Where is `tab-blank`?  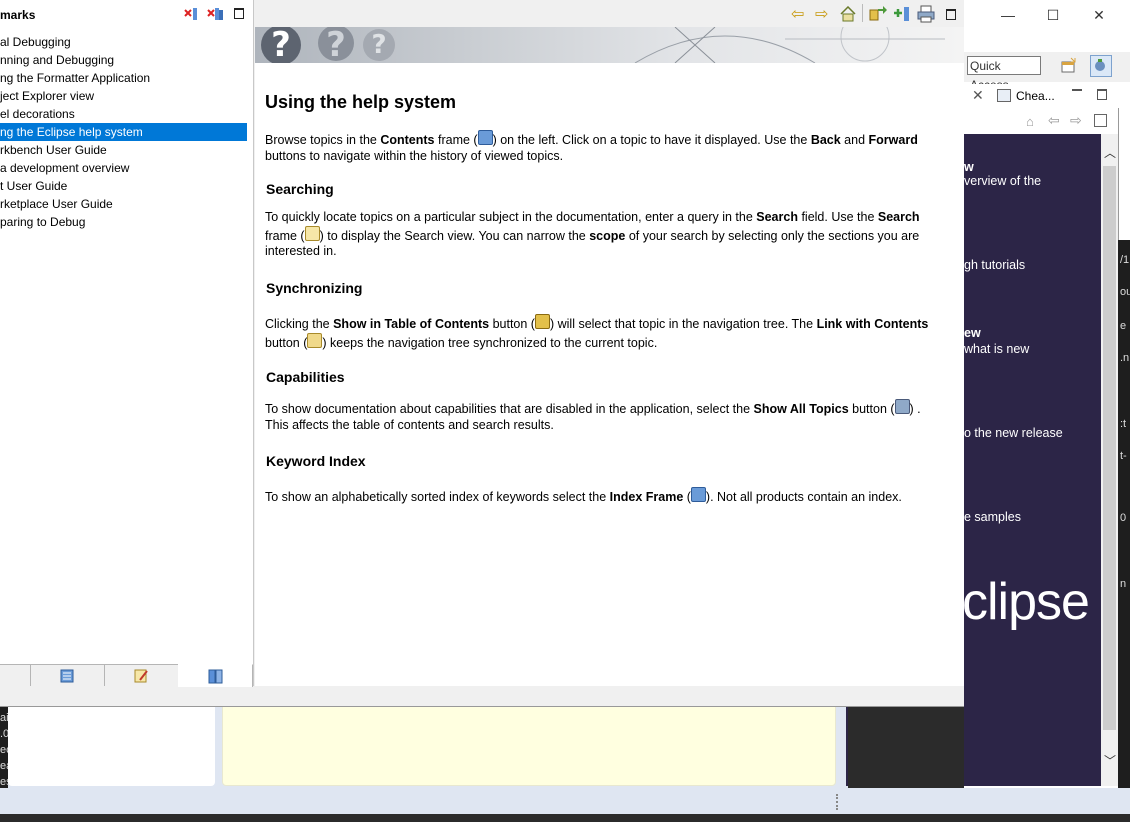
tab-blank is located at coordinates (15, 675).